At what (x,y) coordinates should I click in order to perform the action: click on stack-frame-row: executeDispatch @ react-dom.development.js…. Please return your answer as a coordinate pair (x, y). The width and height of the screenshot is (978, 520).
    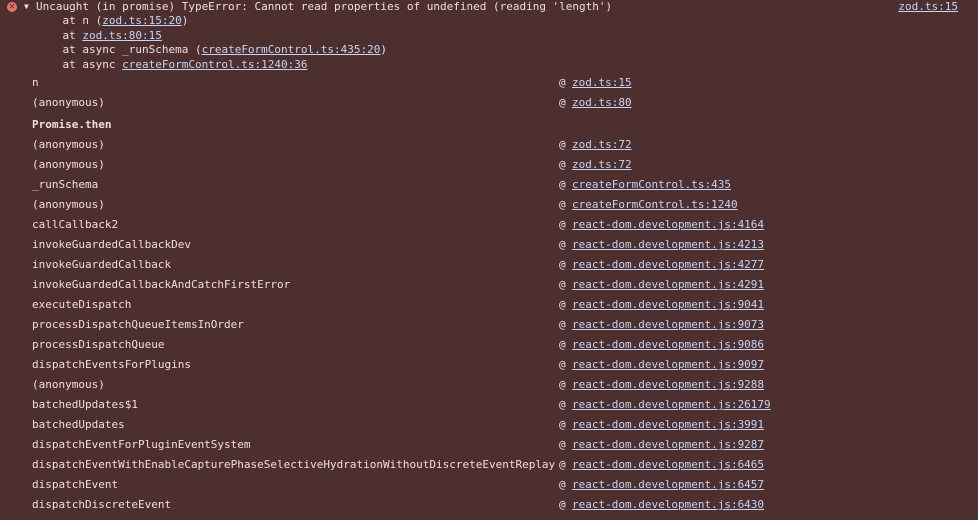
    Looking at the image, I should click on (502, 305).